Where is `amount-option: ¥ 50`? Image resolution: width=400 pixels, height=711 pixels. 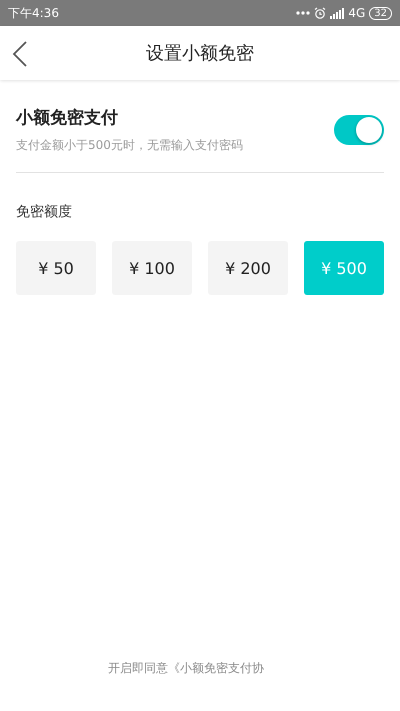 amount-option: ¥ 50 is located at coordinates (56, 268).